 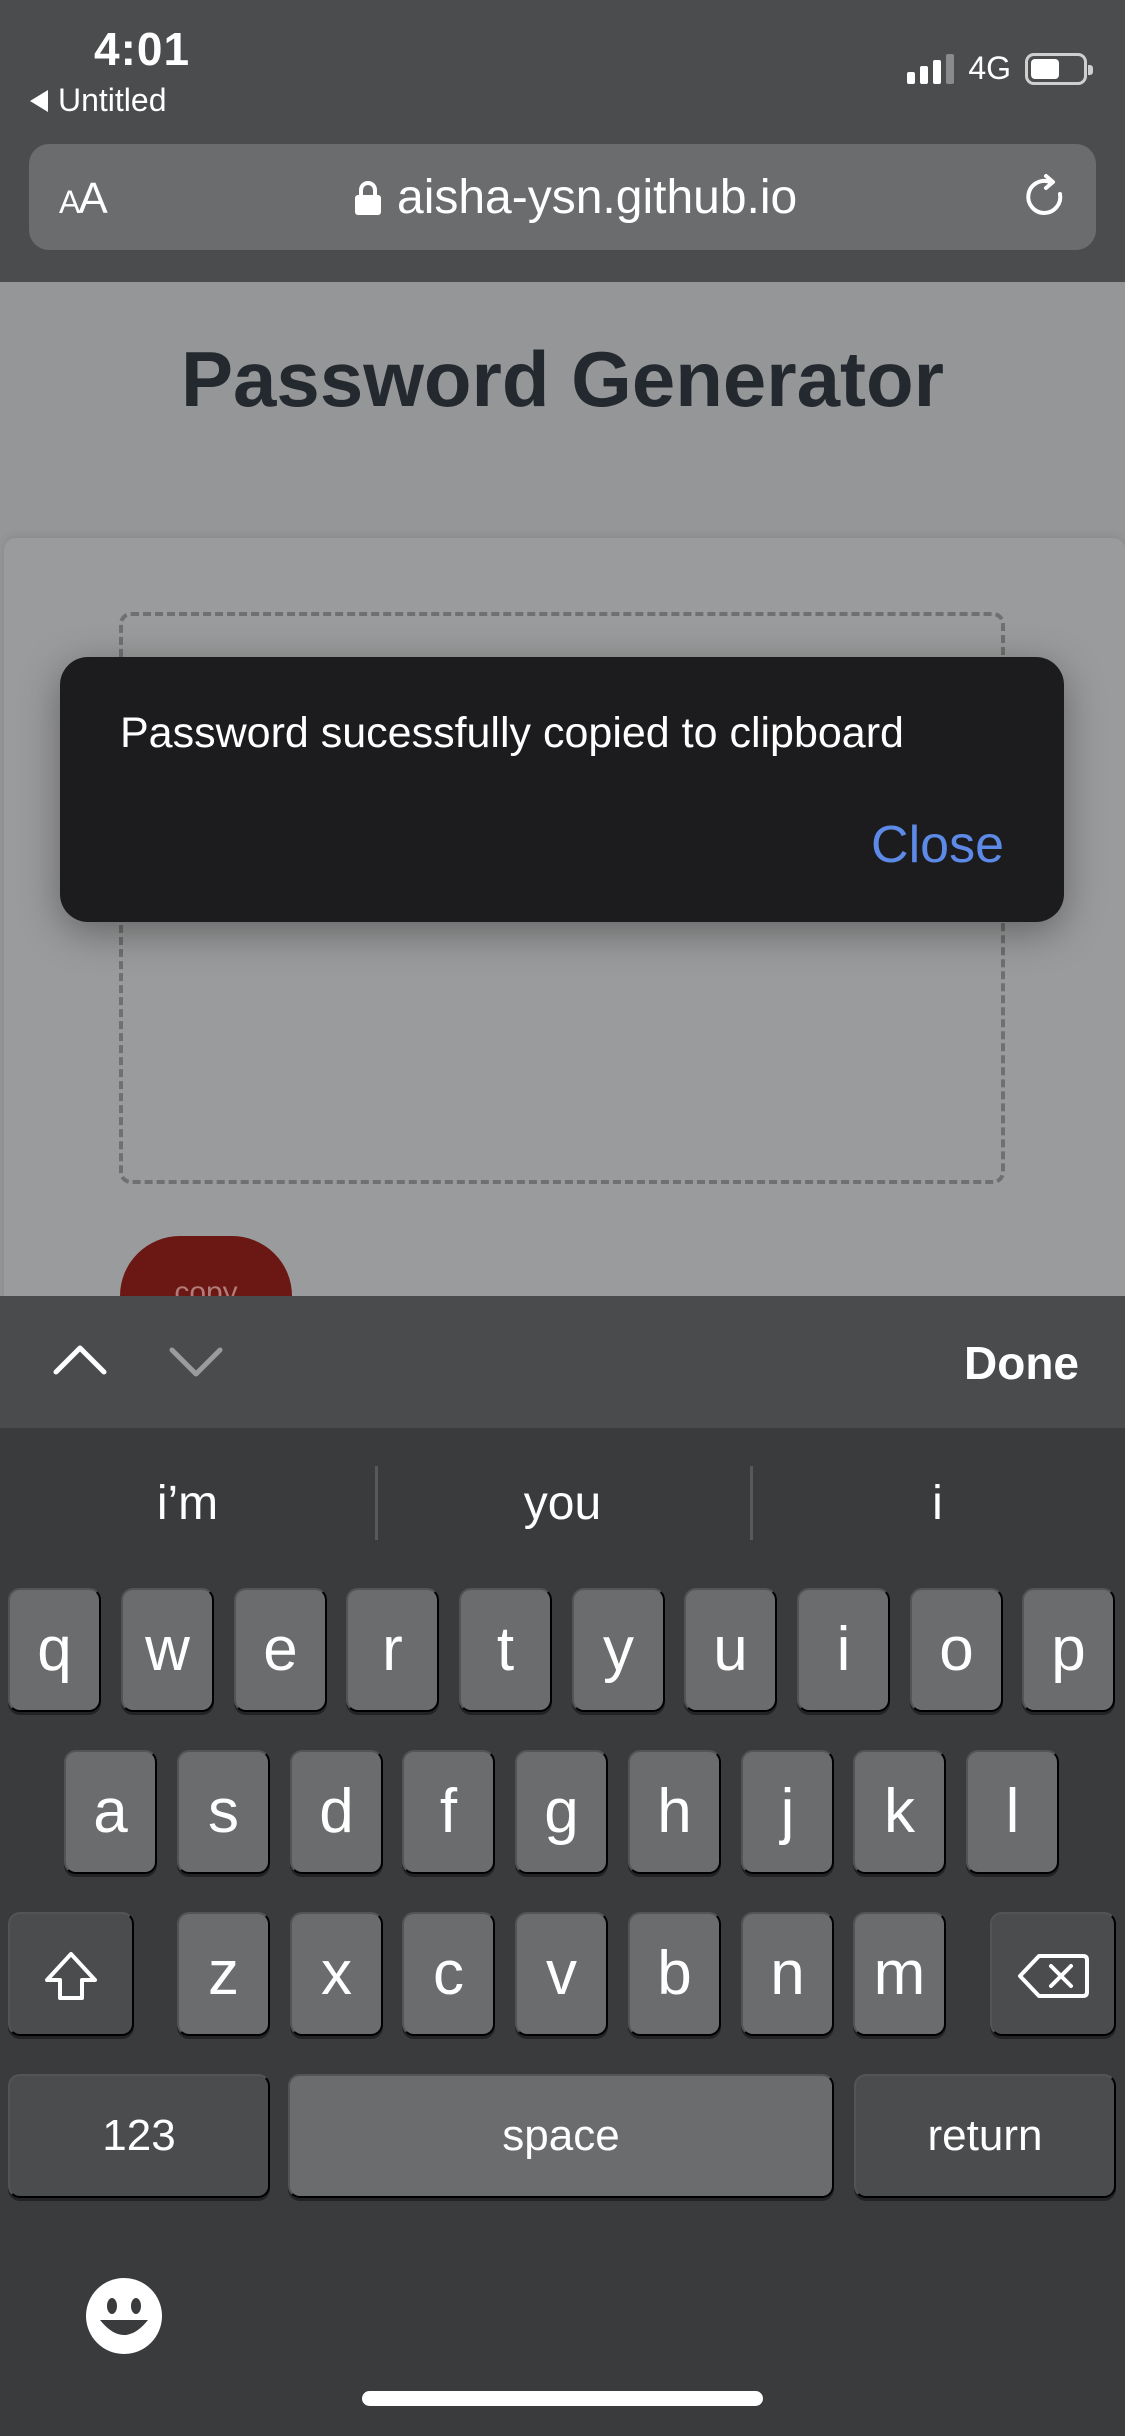 I want to click on key-k: k, so click(x=899, y=1812).